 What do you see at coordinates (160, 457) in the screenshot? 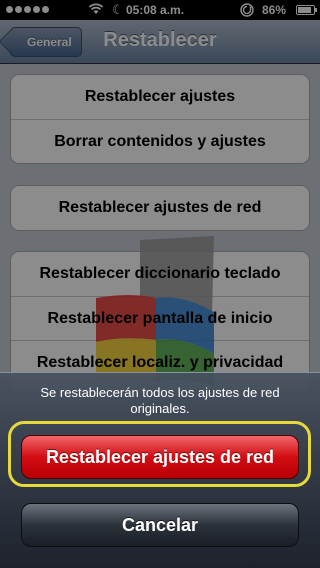
I see `confirm-reset-network-button: Restablecer ajustes de red` at bounding box center [160, 457].